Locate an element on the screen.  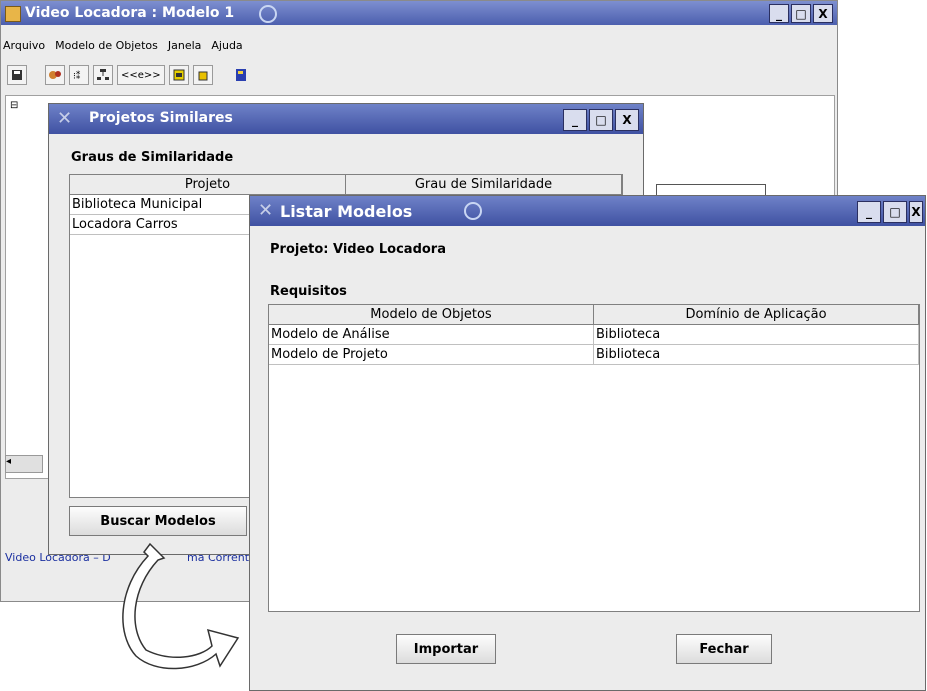
scroll-left-button: ◂ is located at coordinates (24, 464).